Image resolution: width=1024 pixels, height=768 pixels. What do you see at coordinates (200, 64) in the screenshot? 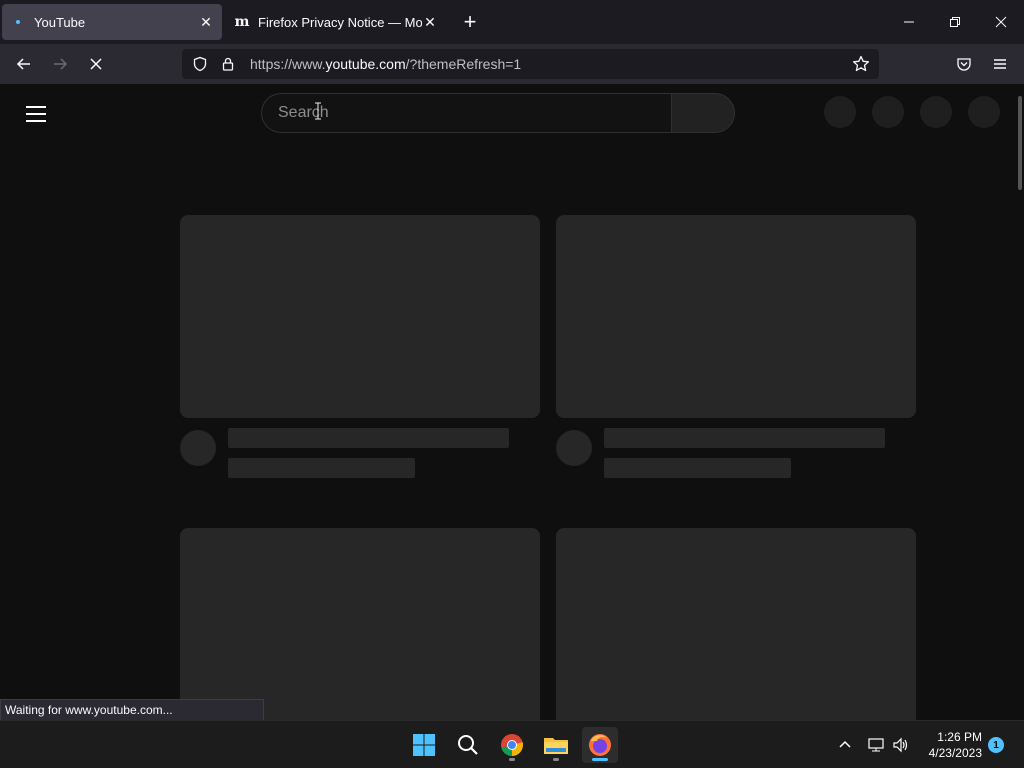
I see `tracking-protection-shield-icon` at bounding box center [200, 64].